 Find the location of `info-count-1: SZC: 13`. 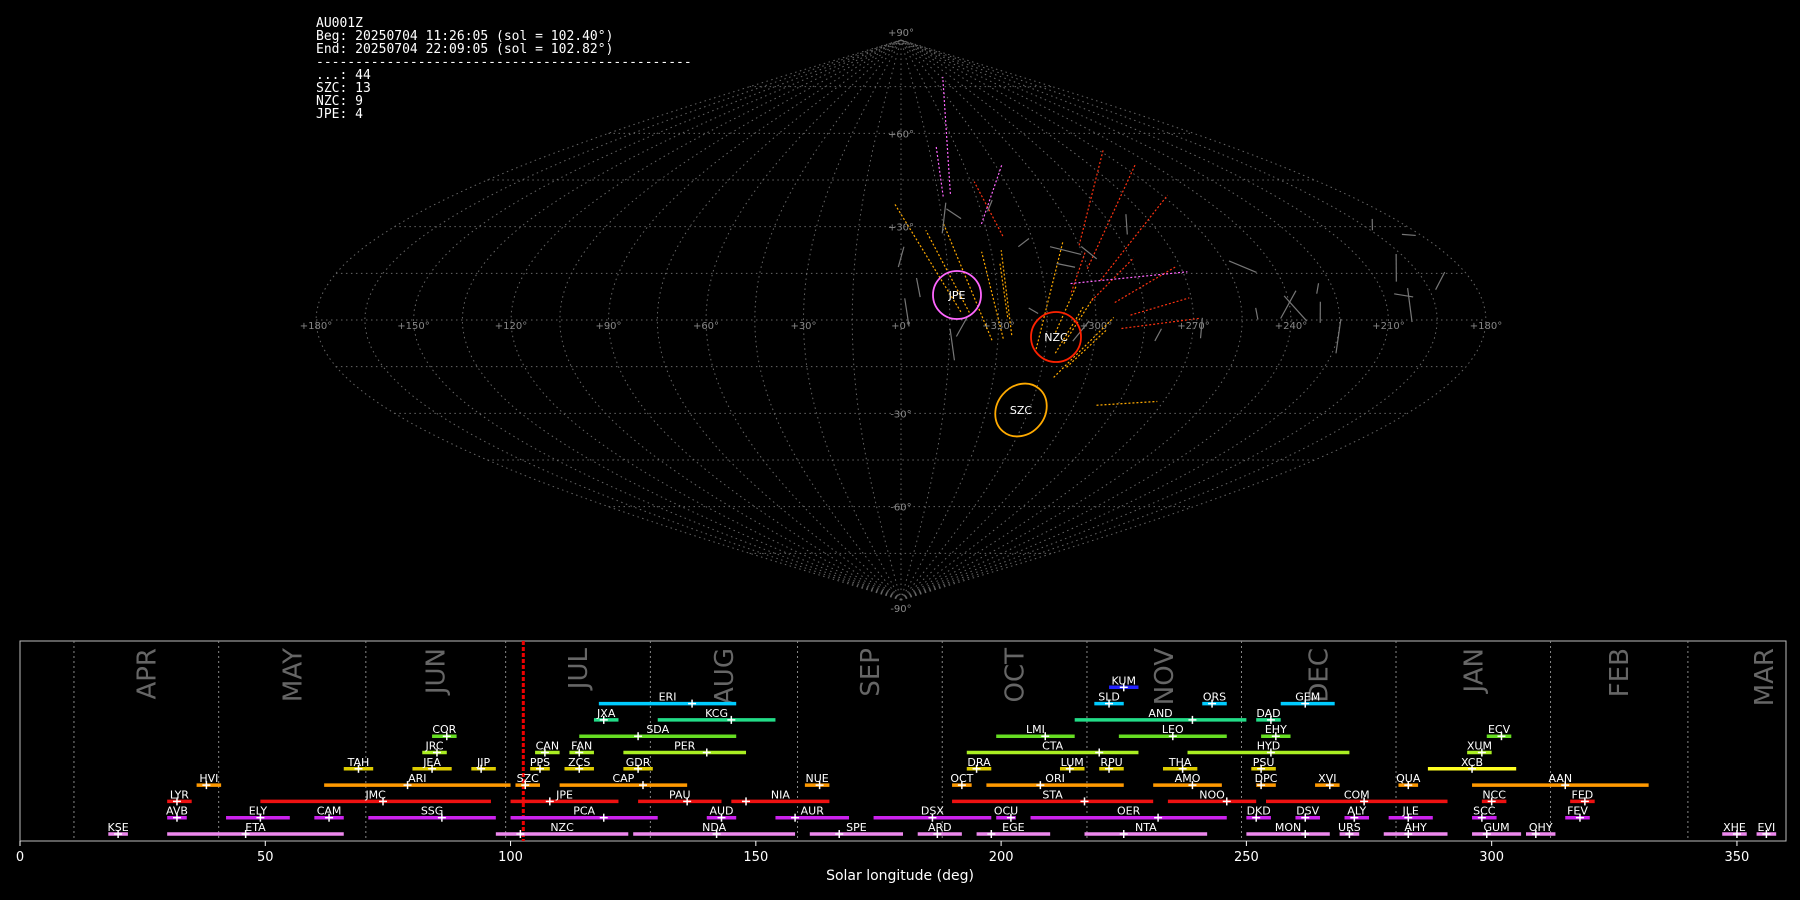

info-count-1: SZC: 13 is located at coordinates (343, 88).